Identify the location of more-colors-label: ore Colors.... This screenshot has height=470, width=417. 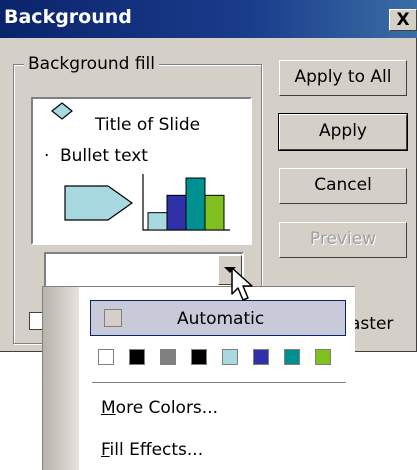
(167, 408).